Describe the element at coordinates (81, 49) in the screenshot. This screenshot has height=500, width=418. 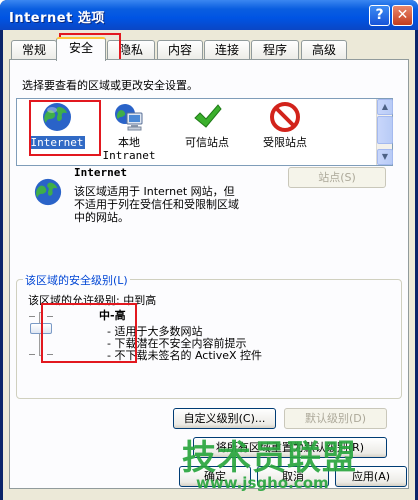
I see `tab-security: 安全` at that location.